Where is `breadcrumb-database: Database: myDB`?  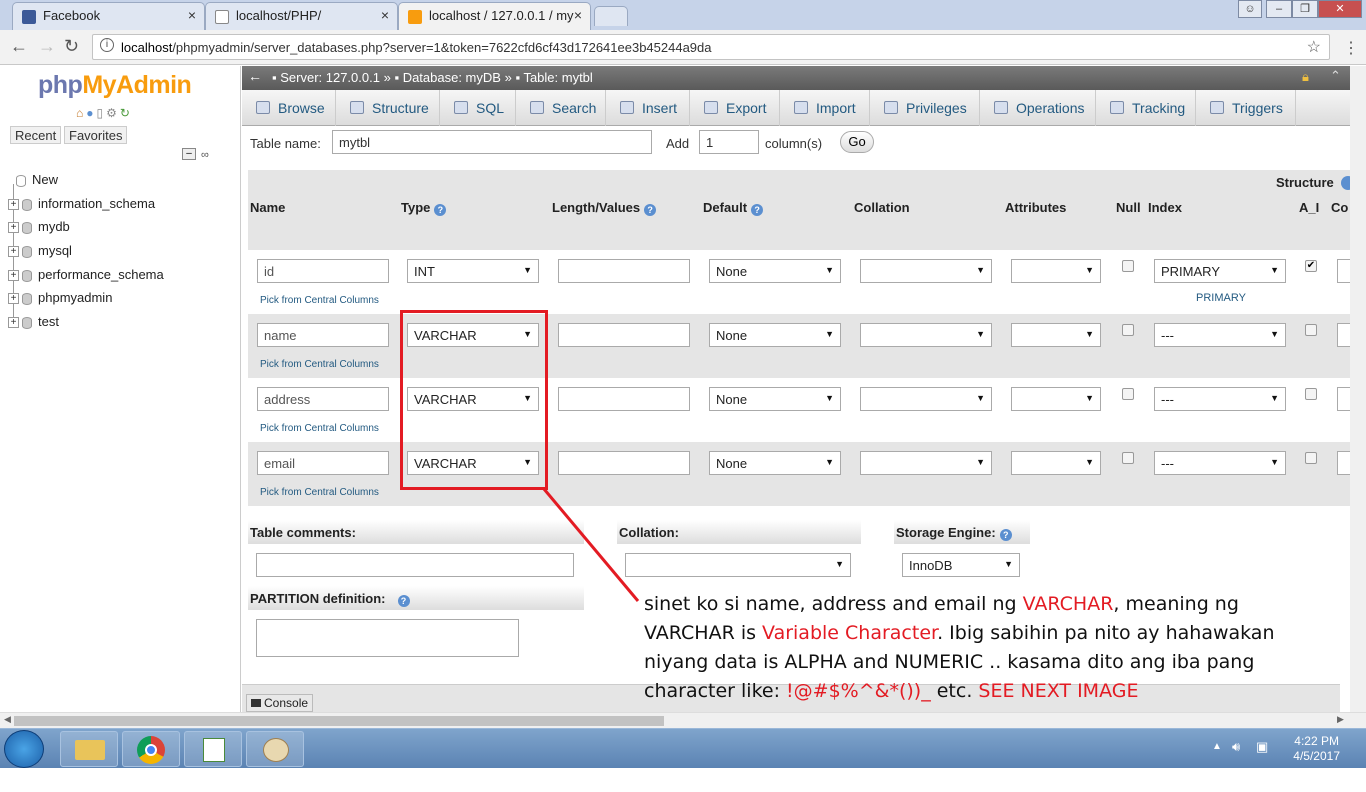
breadcrumb-database: Database: myDB is located at coordinates (452, 77).